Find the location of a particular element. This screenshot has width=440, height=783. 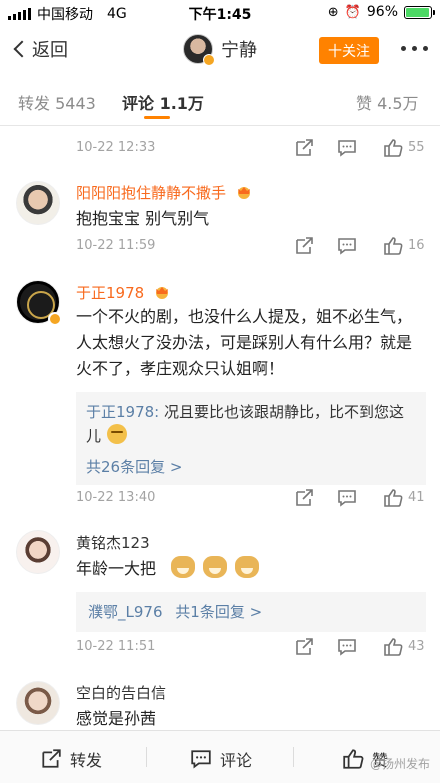

comment-text: 年龄一大把 is located at coordinates (251, 568).